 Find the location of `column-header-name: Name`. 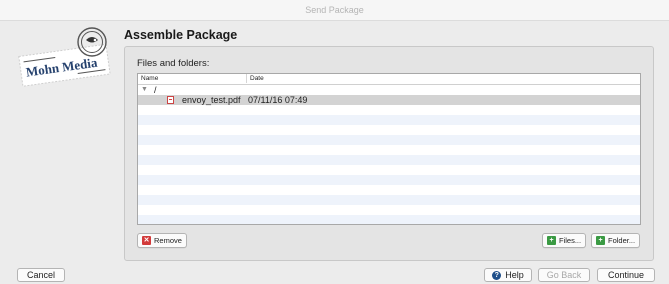

column-header-name: Name is located at coordinates (149, 78).